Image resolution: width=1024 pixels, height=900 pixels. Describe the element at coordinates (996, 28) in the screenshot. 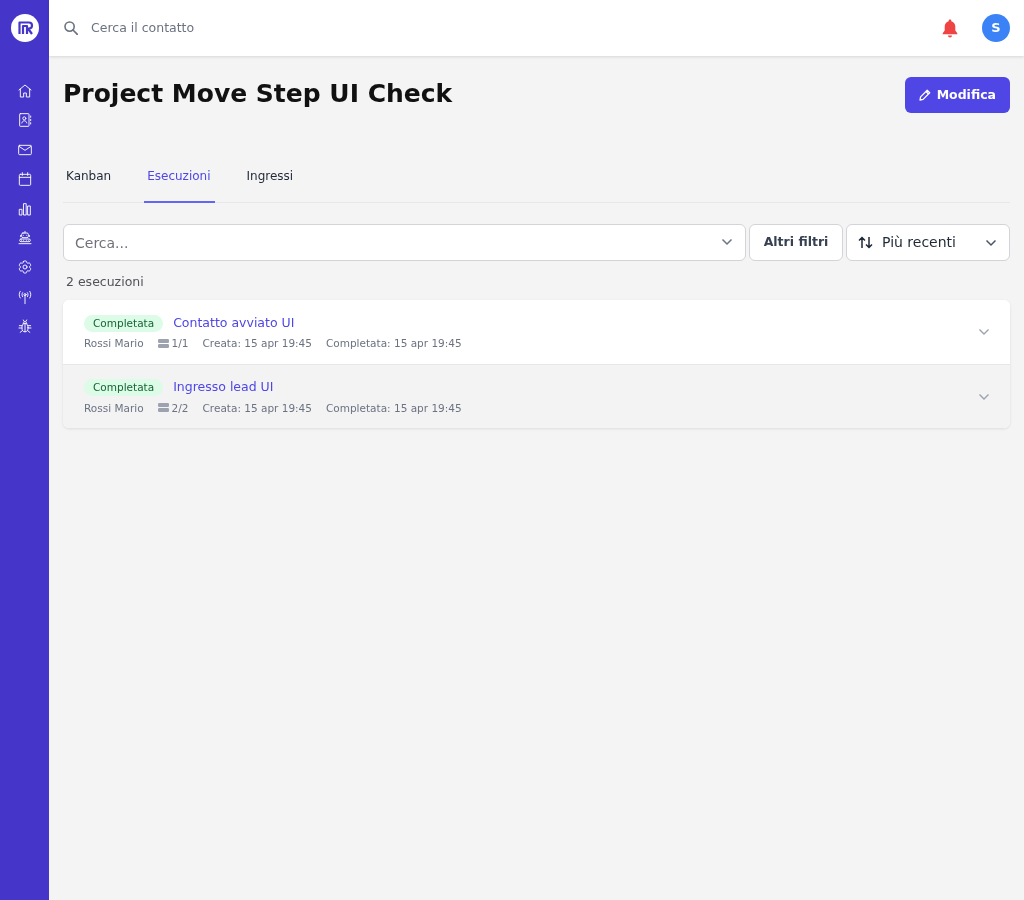

I see `user-avatar: S` at that location.